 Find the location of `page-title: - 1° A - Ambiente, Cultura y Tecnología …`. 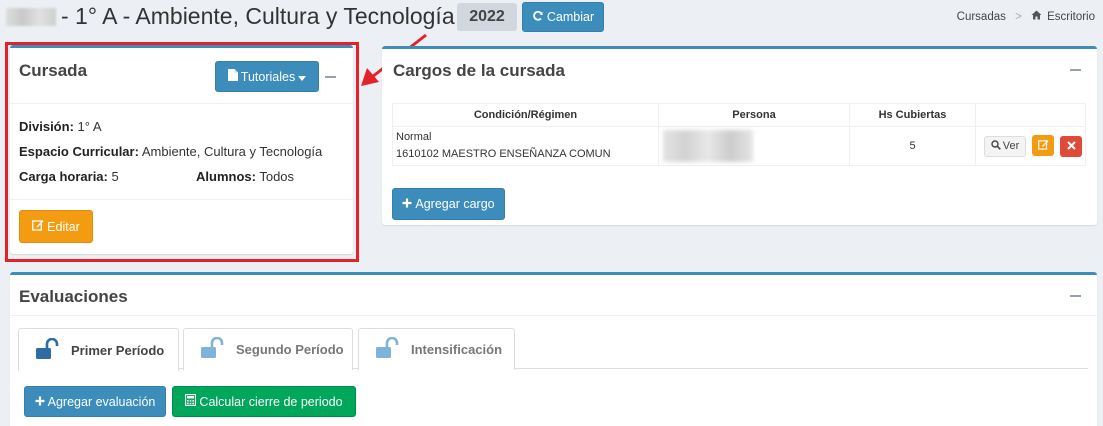

page-title: - 1° A - Ambiente, Cultura y Tecnología … is located at coordinates (265, 16).